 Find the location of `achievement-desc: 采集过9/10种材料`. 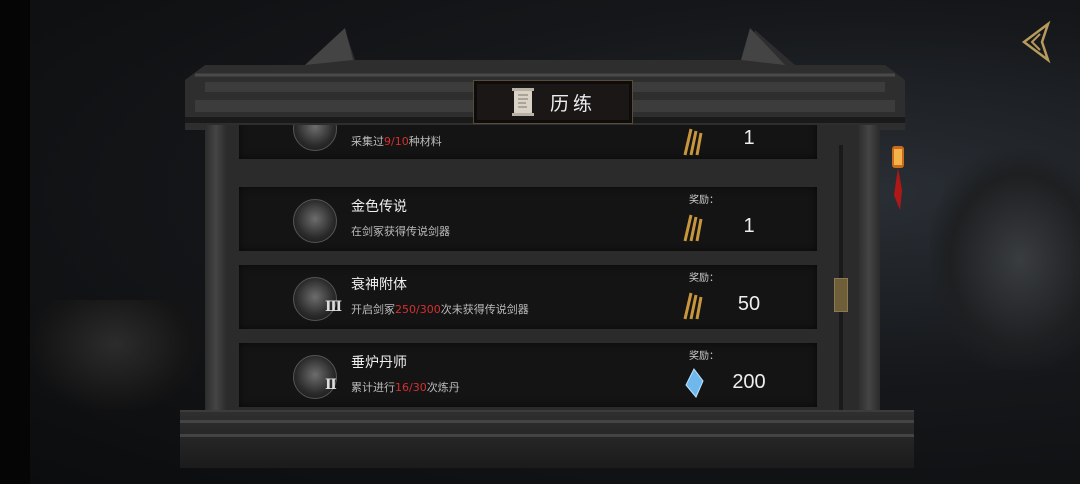

achievement-desc: 采集过9/10种材料 is located at coordinates (396, 141).